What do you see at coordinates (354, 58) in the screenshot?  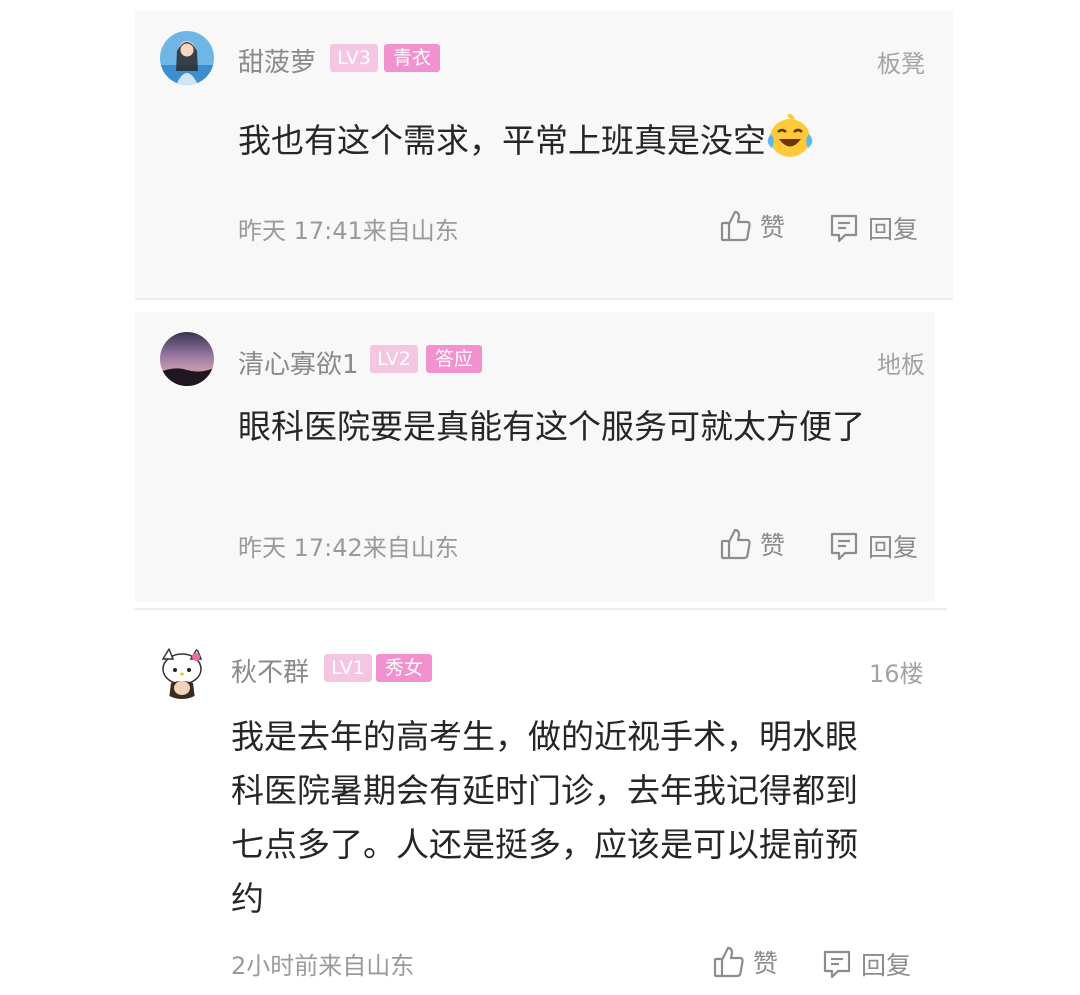 I see `level-badge: LV3` at bounding box center [354, 58].